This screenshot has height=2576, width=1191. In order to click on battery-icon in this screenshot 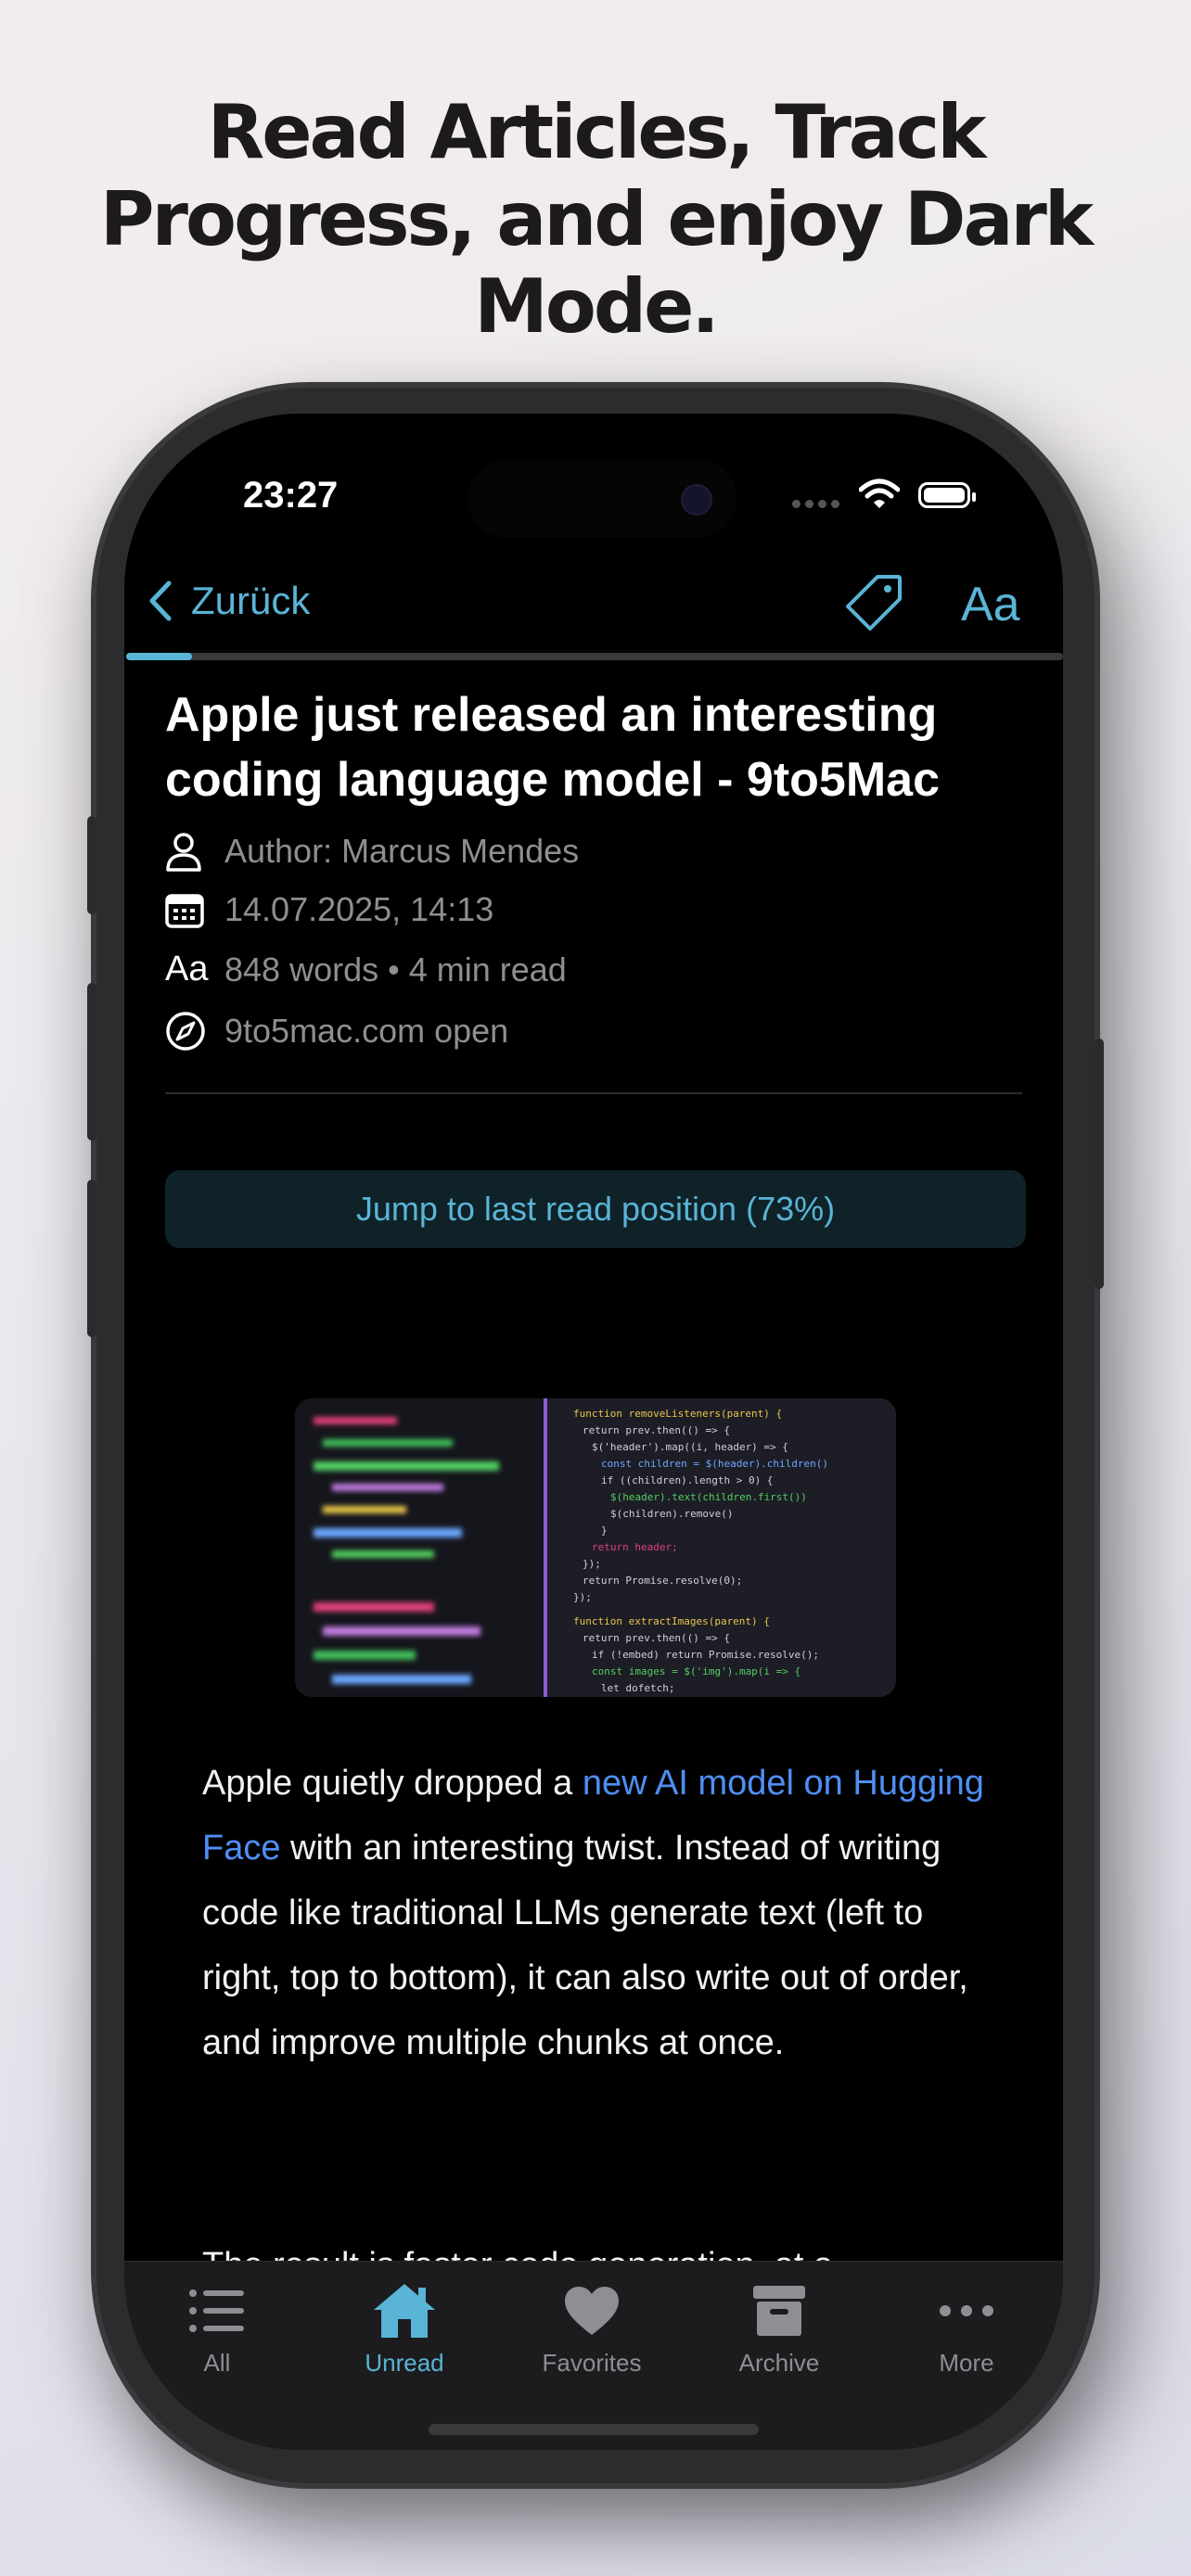, I will do `click(947, 495)`.